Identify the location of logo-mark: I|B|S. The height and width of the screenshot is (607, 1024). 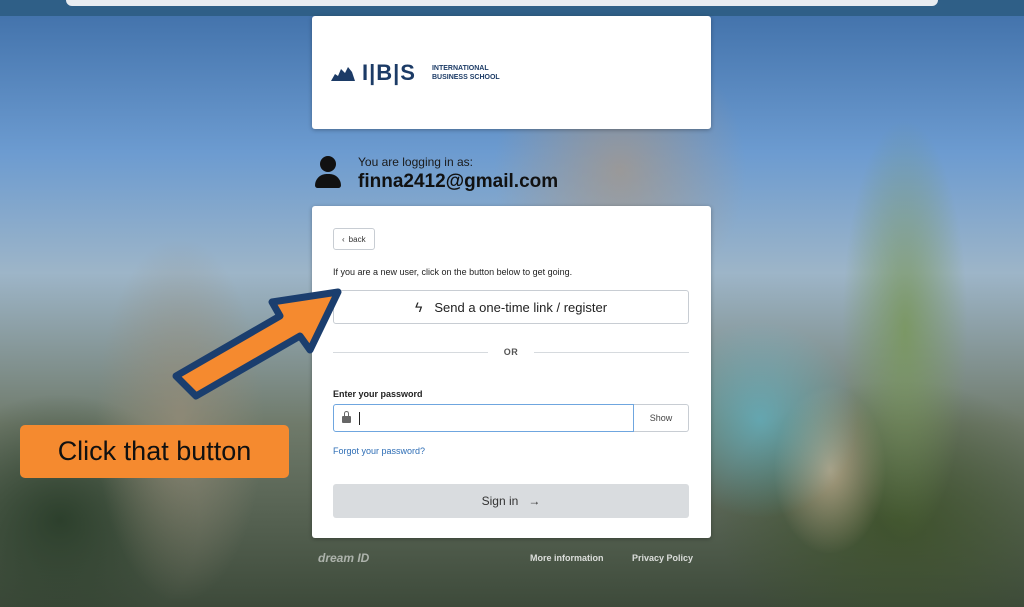
(389, 72).